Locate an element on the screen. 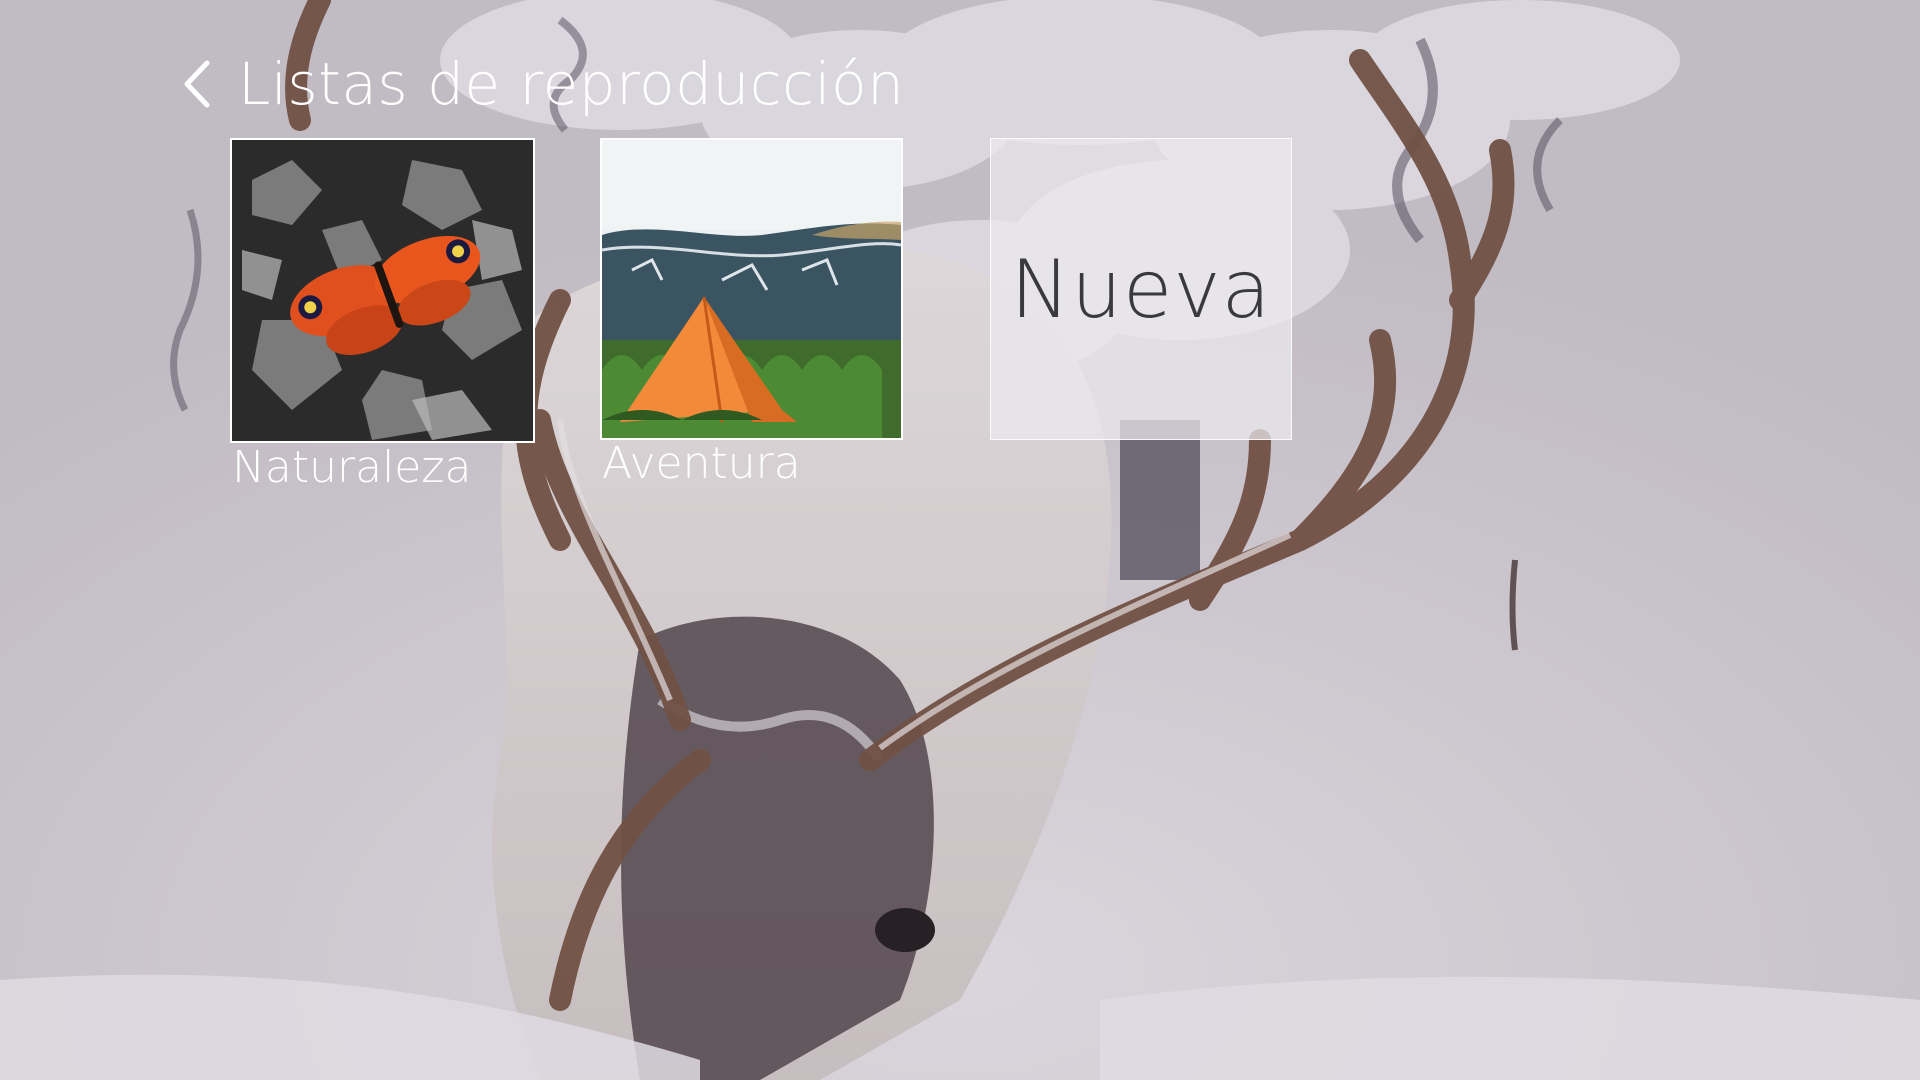 This screenshot has width=1920, height=1080. new-playlist-tile: Nueva is located at coordinates (1141, 289).